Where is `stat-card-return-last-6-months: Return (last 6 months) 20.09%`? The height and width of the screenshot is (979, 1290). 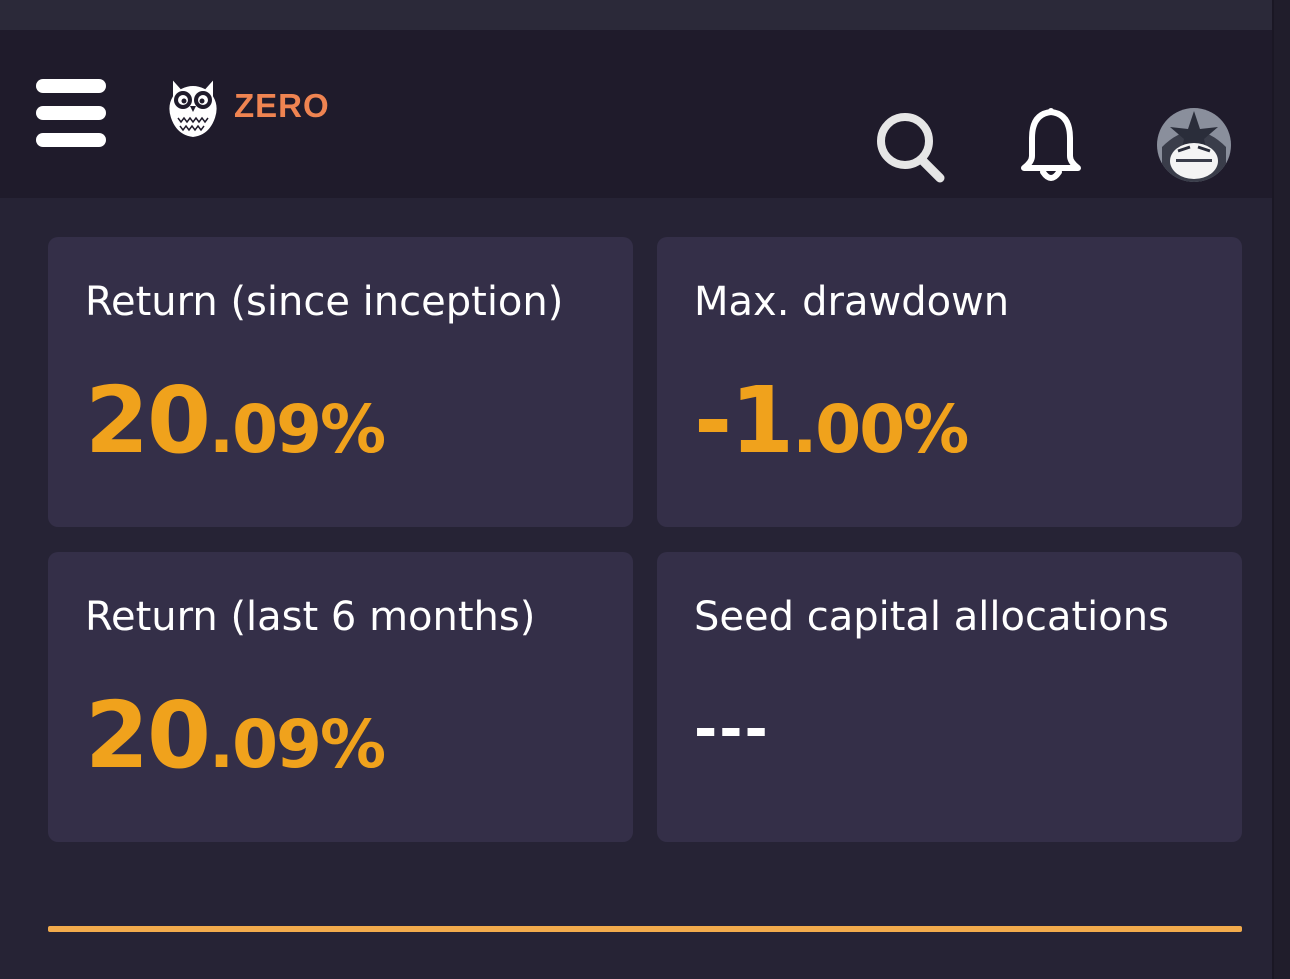 stat-card-return-last-6-months: Return (last 6 months) 20.09% is located at coordinates (340, 697).